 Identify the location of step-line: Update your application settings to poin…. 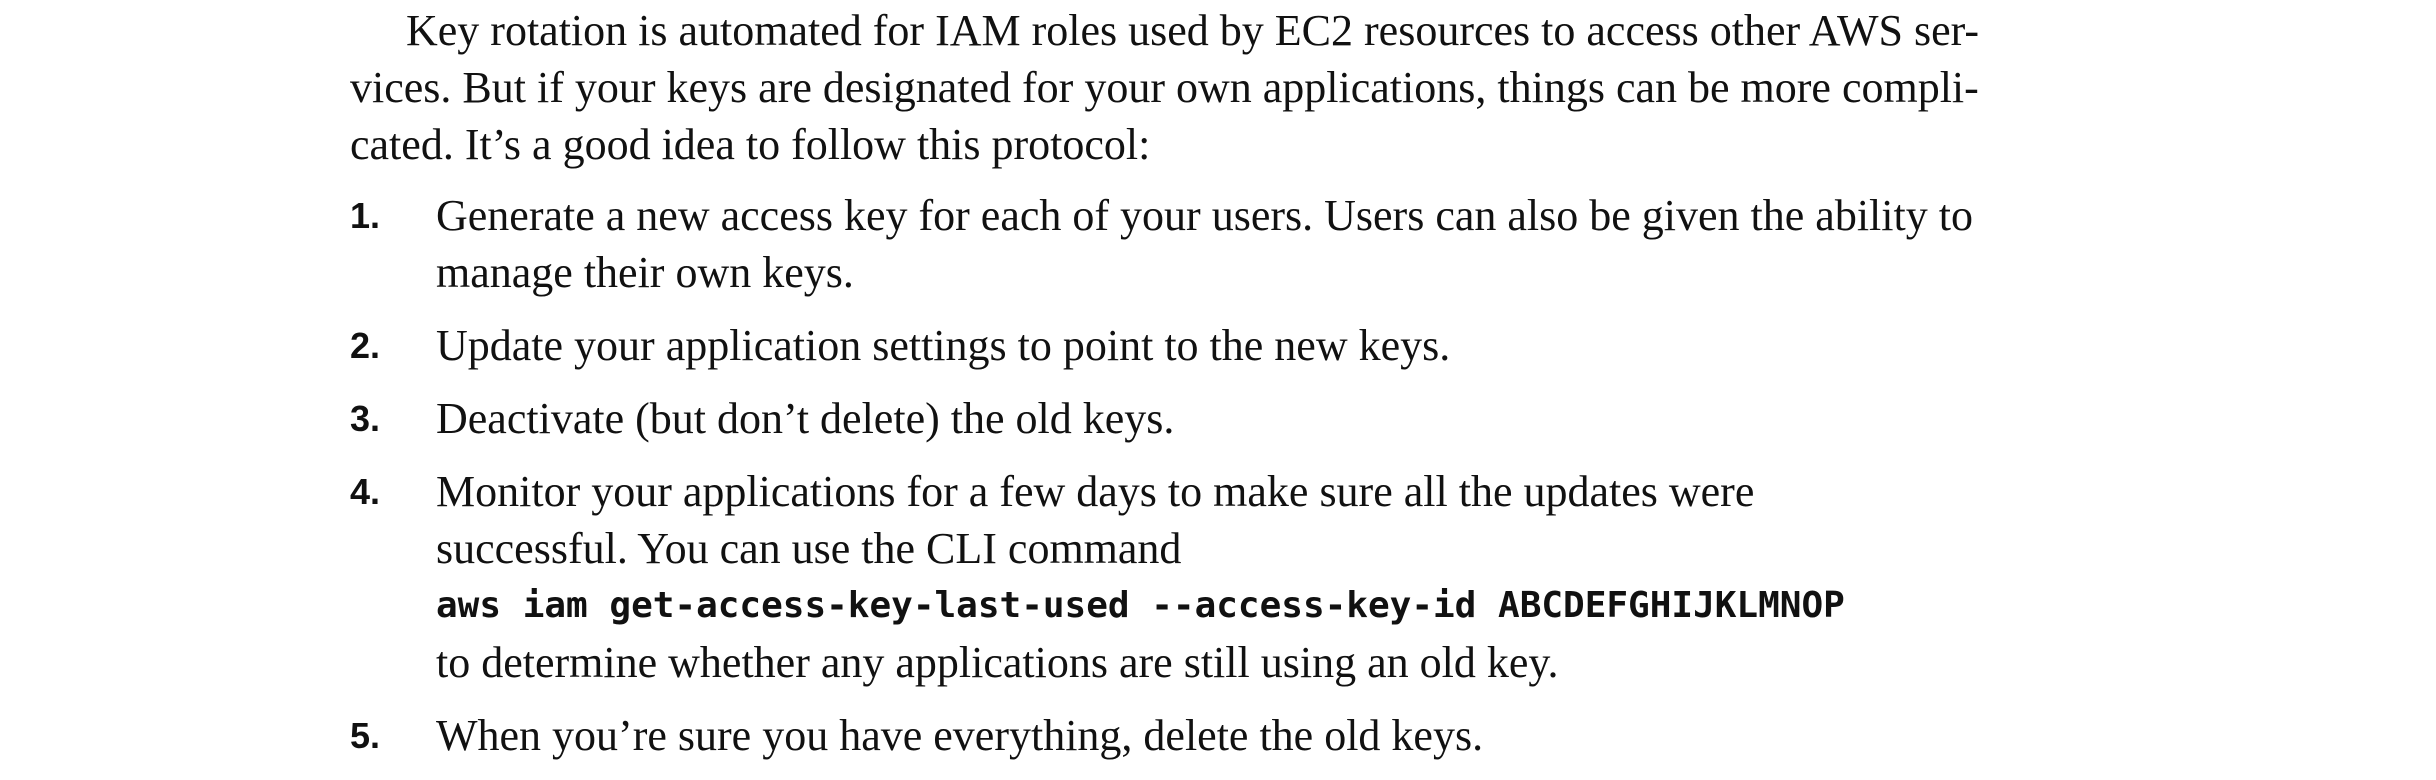
(943, 345).